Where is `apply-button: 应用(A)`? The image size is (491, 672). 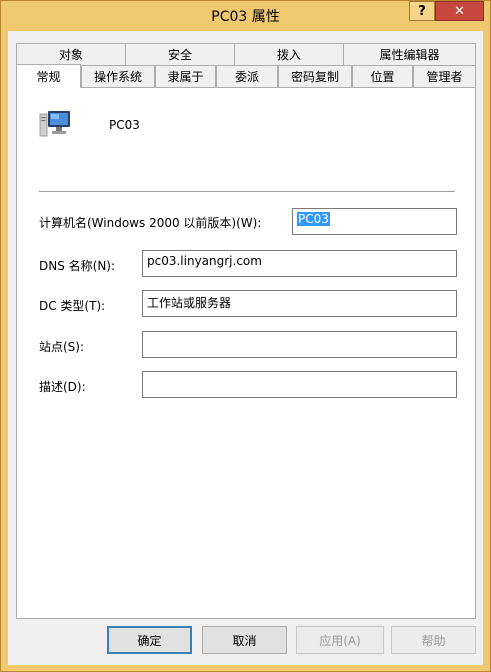 apply-button: 应用(A) is located at coordinates (340, 640).